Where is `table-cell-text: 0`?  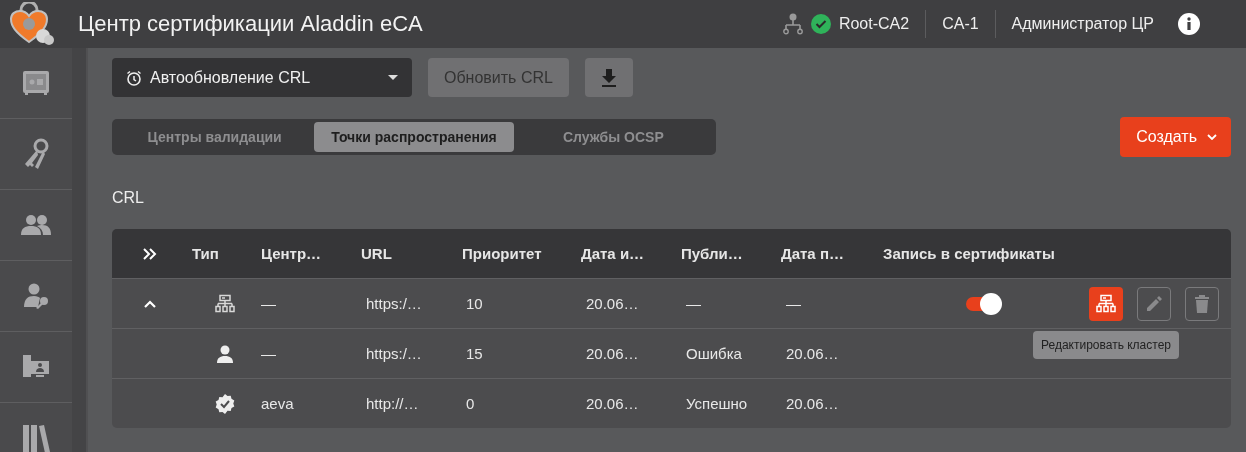
table-cell-text: 0 is located at coordinates (470, 403).